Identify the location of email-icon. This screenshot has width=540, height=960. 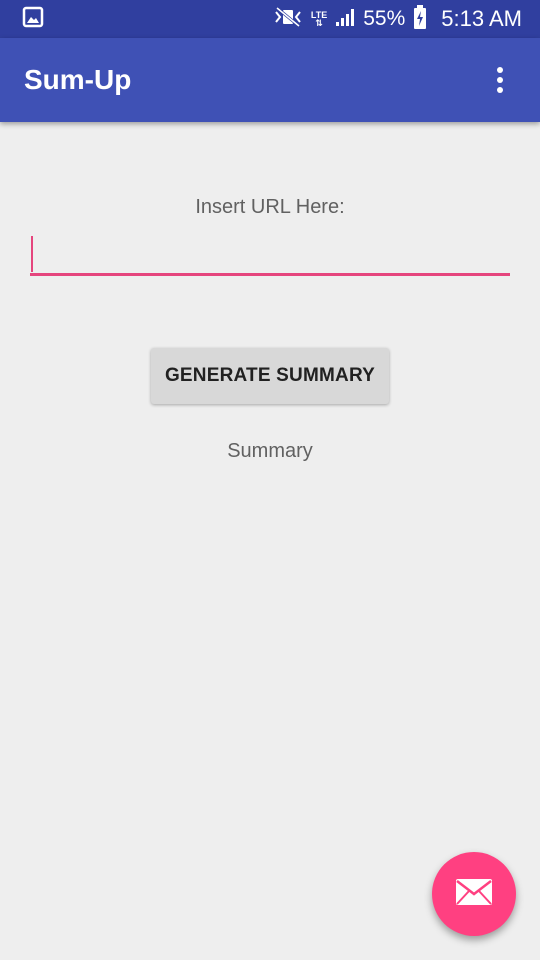
(474, 894).